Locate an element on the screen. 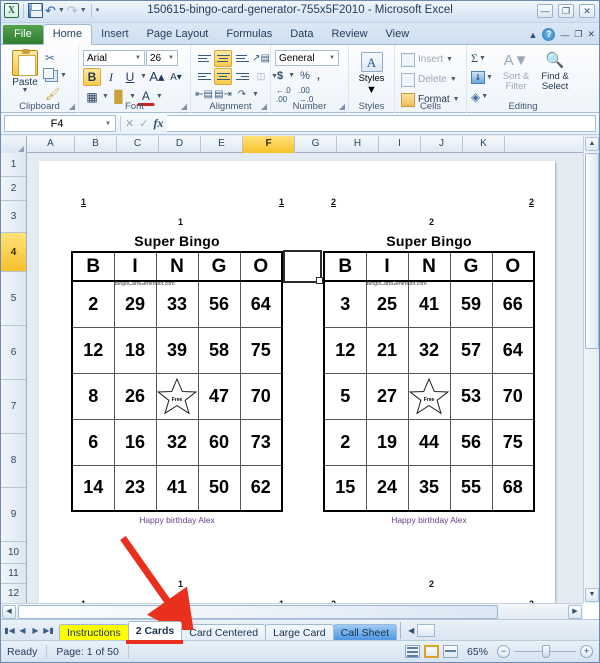  minimize-button: — is located at coordinates (545, 11).